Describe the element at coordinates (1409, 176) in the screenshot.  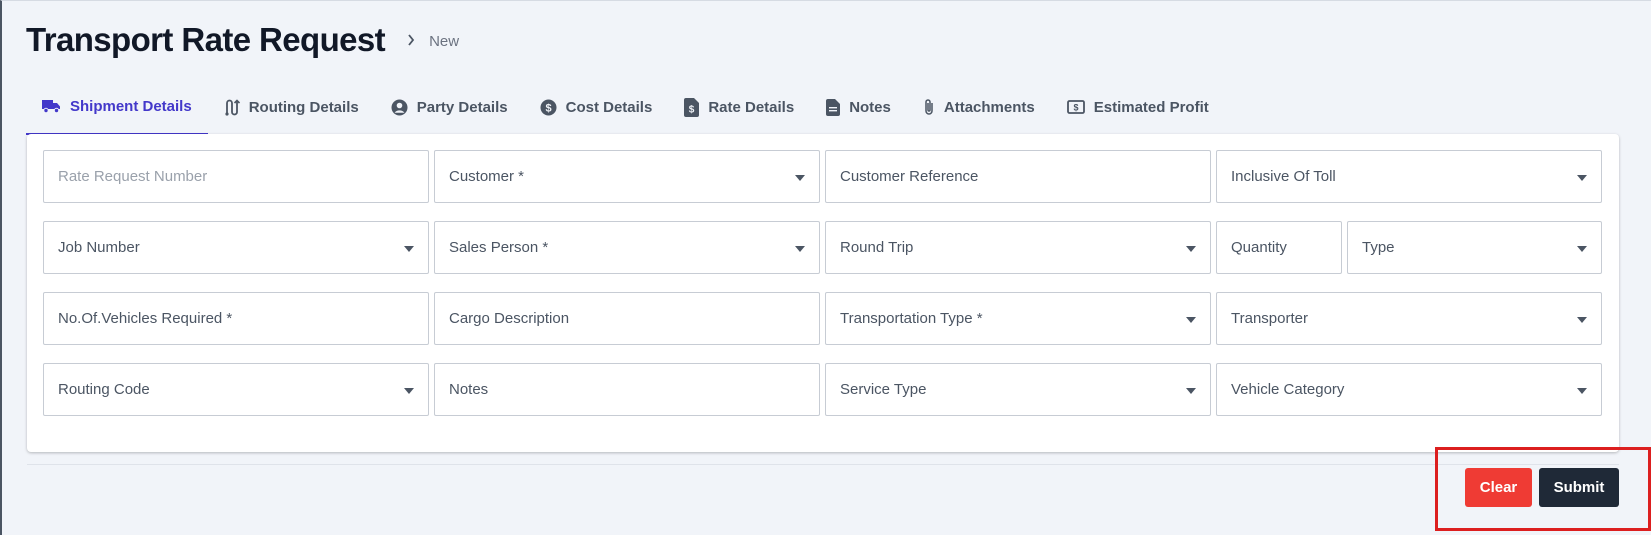
I see `inclusive-of-toll-select: Inclusive Of Toll` at that location.